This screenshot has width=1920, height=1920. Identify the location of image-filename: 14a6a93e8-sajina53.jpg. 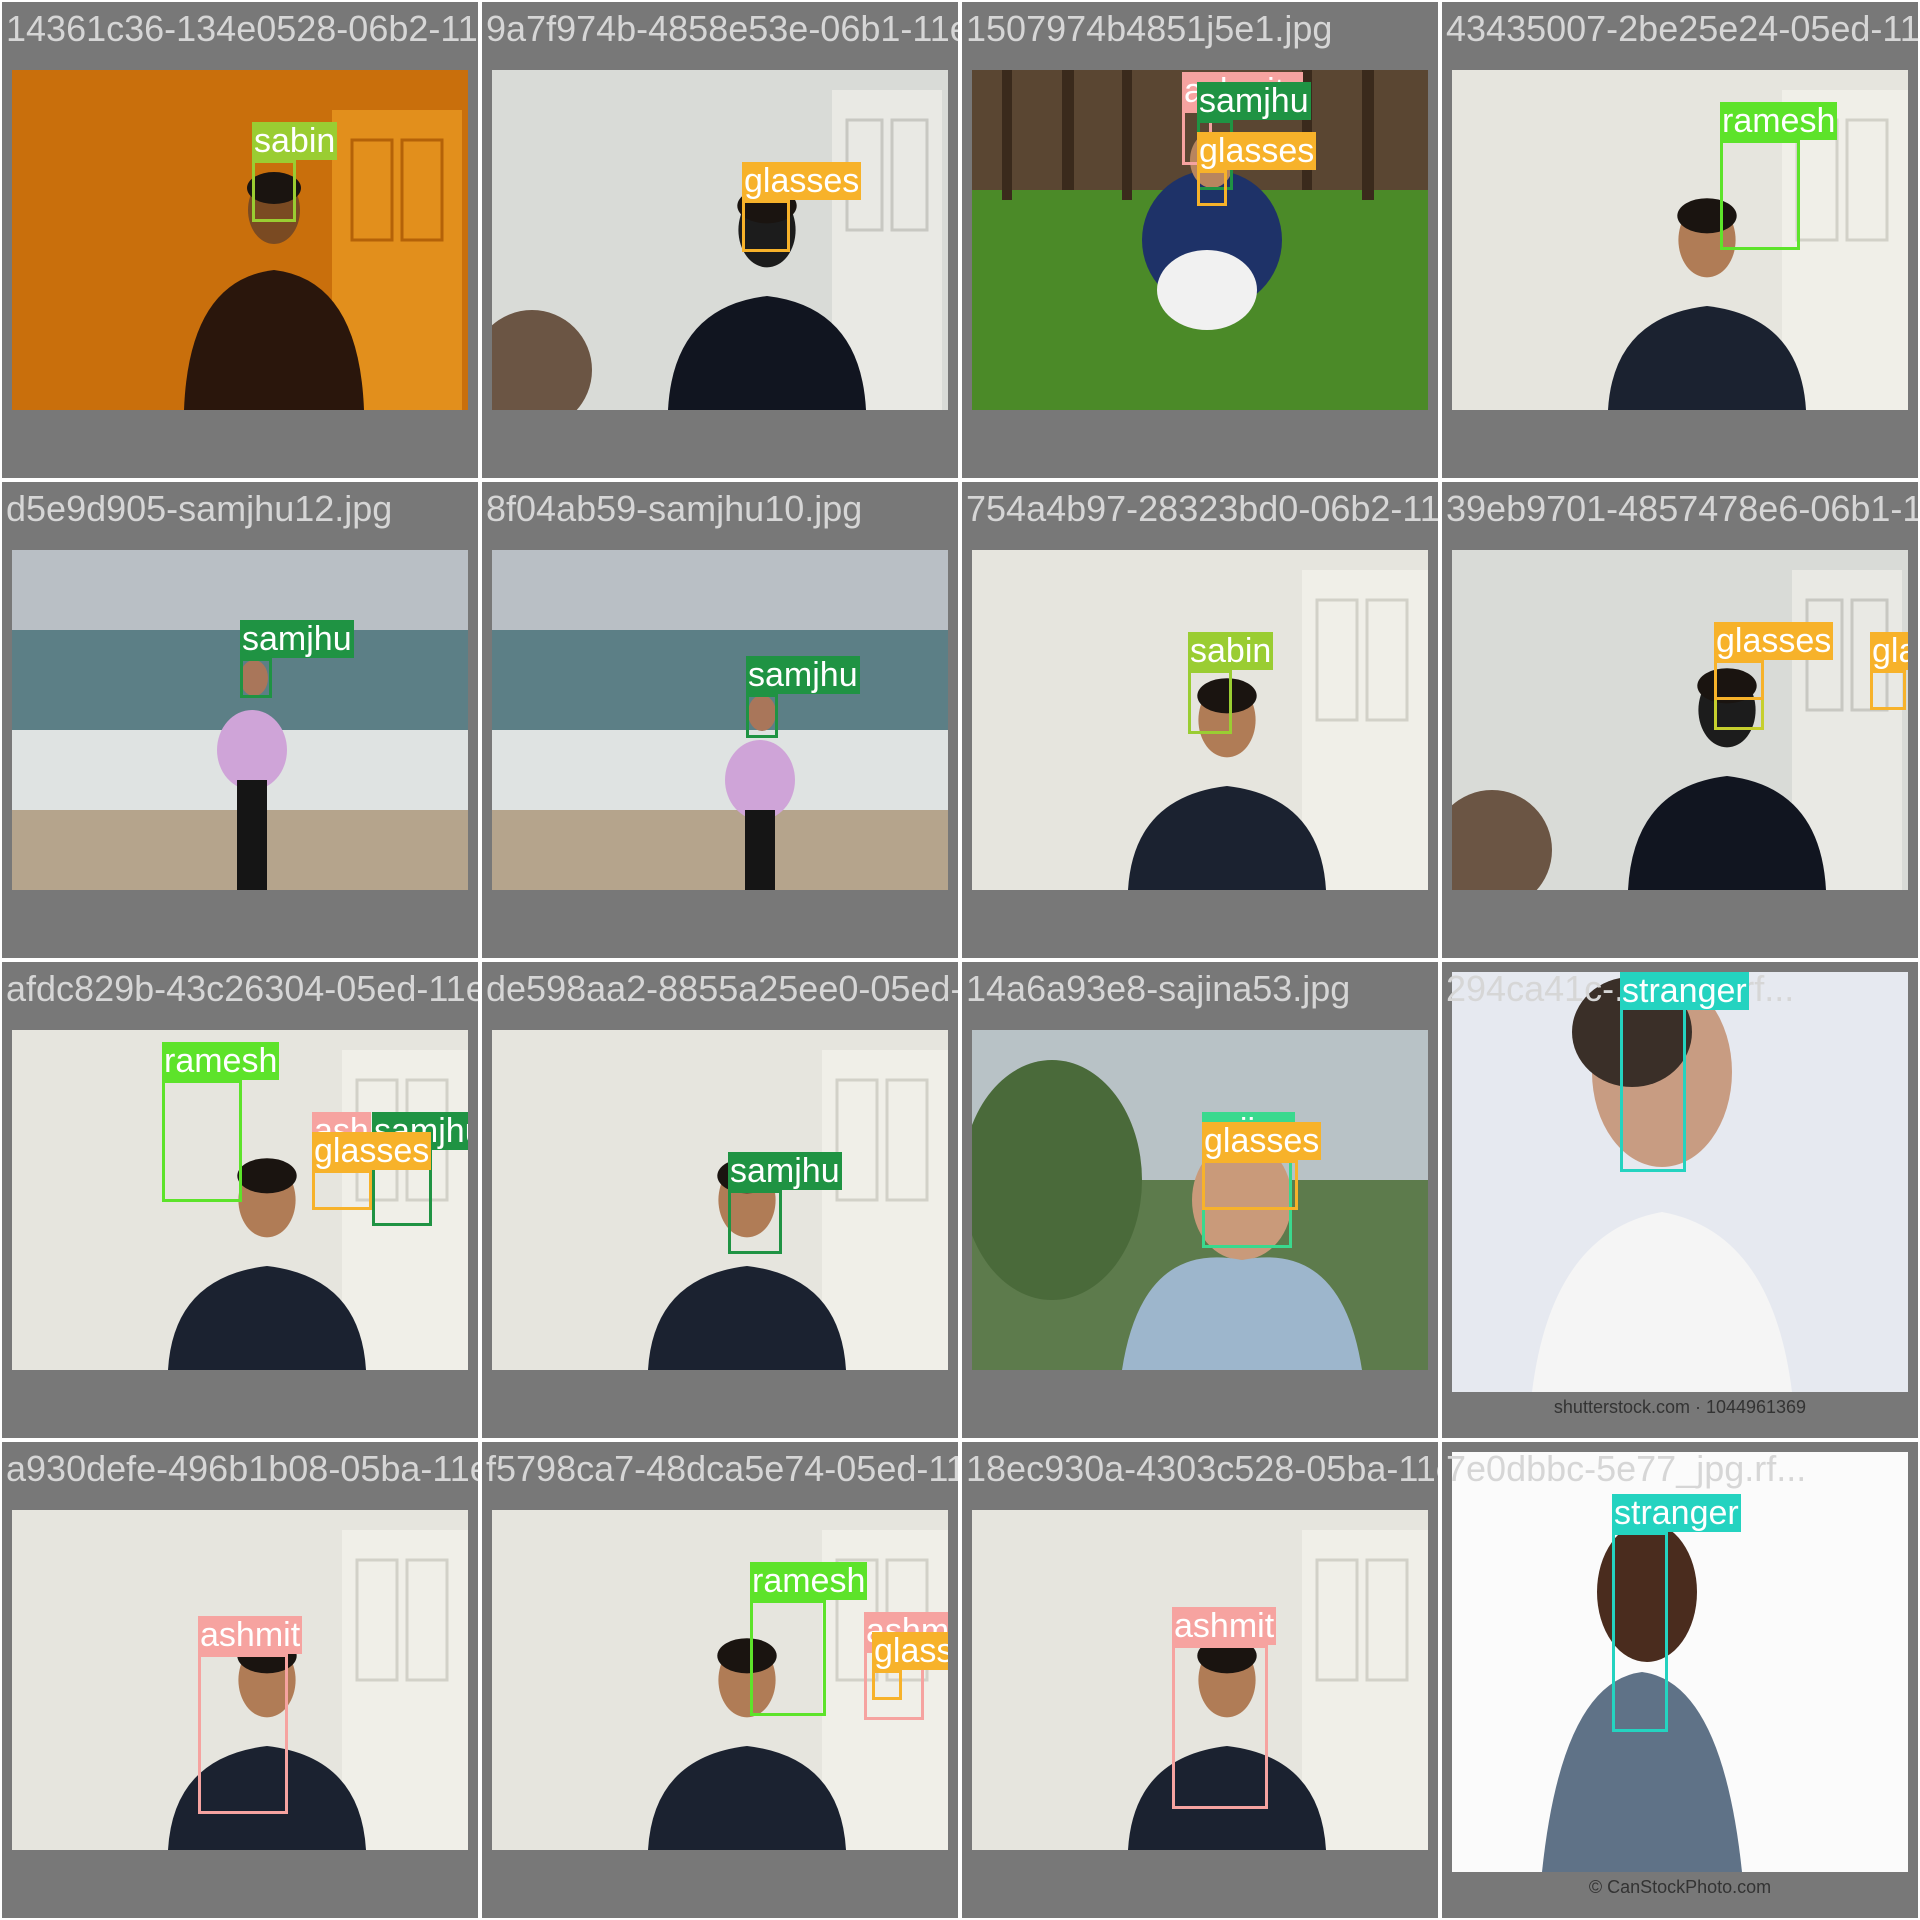
(1158, 988).